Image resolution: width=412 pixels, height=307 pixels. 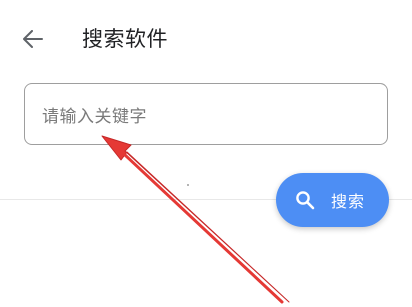 I want to click on search-button: 搜索, so click(x=332, y=200).